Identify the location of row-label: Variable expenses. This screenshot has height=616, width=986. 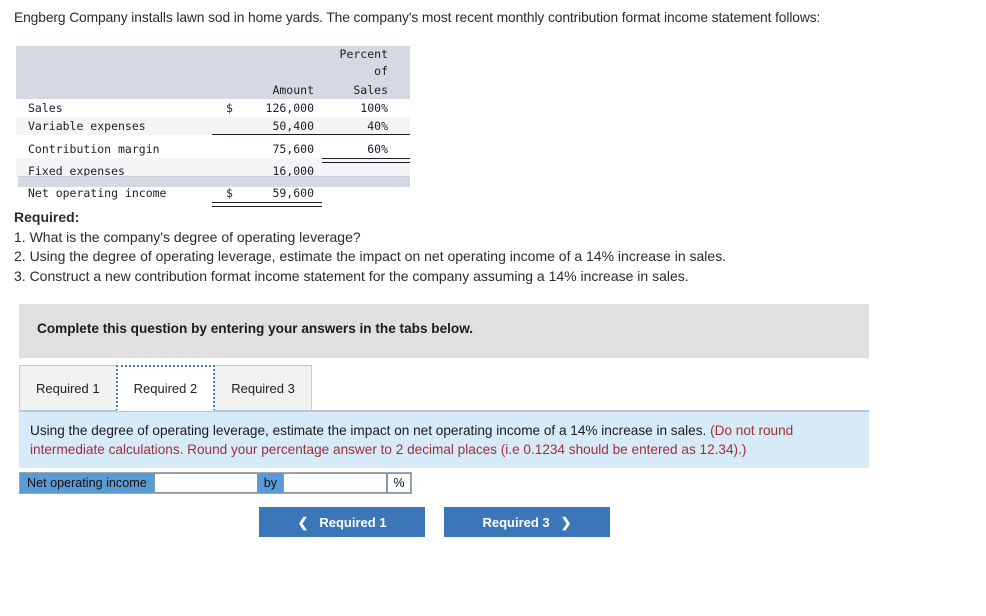
(114, 126).